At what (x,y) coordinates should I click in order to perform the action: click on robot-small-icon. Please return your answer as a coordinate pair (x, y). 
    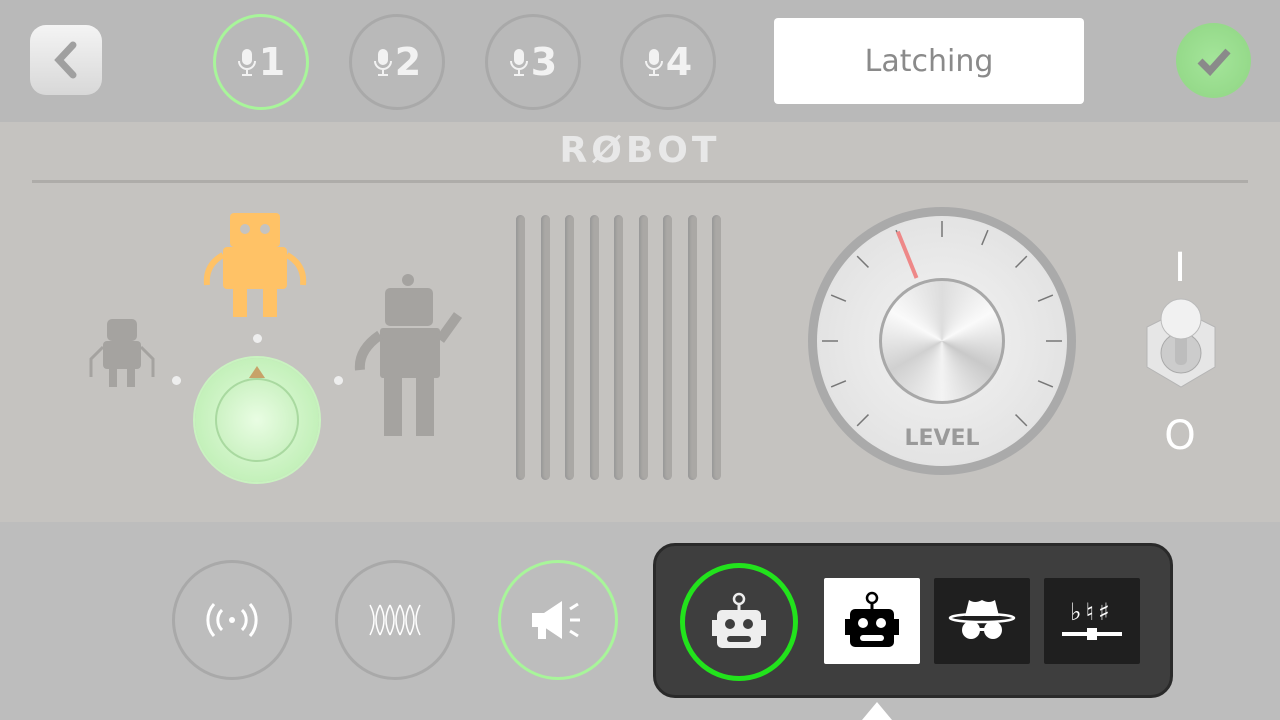
    Looking at the image, I should click on (122, 352).